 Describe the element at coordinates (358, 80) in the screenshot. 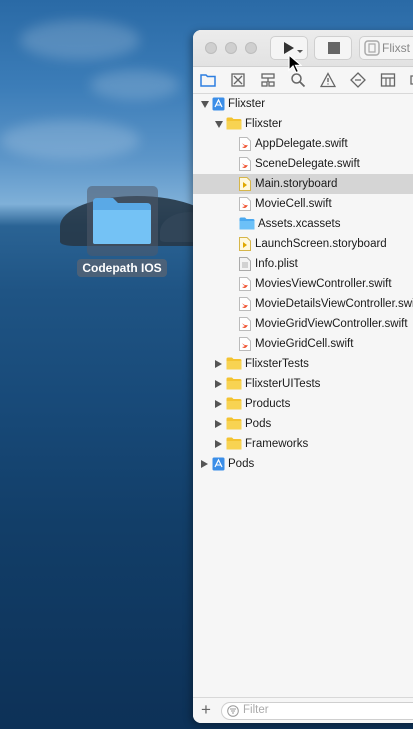

I see `test-navigator-icon` at that location.